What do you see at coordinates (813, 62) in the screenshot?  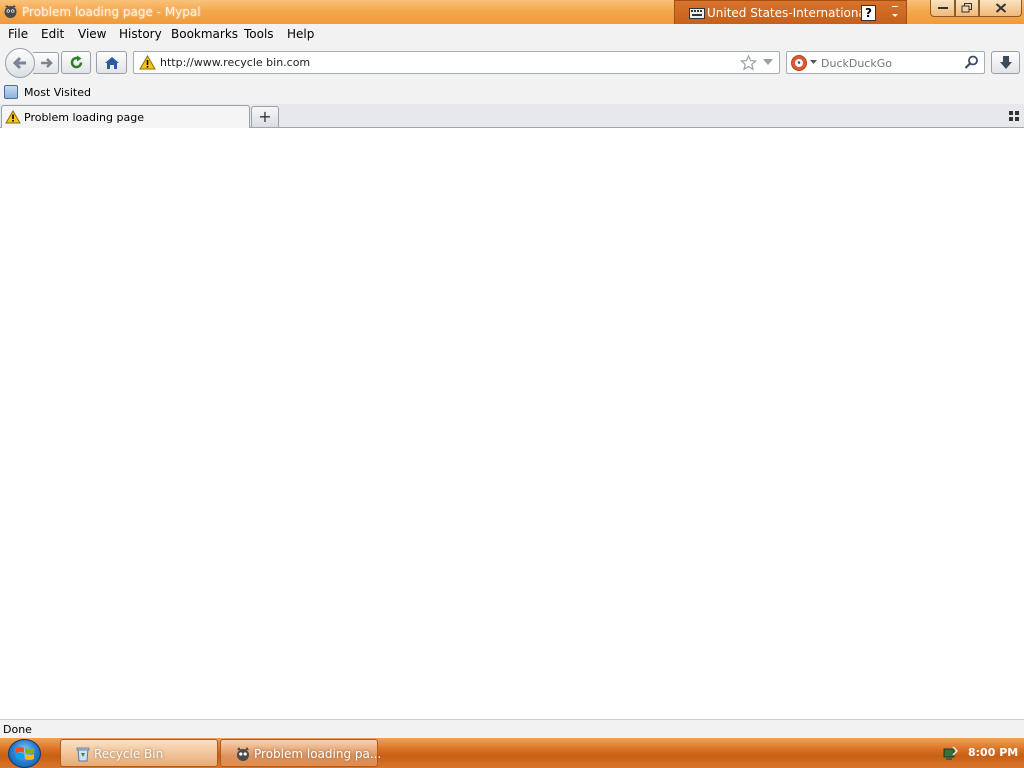 I see `search-engine-dropdown-icon` at bounding box center [813, 62].